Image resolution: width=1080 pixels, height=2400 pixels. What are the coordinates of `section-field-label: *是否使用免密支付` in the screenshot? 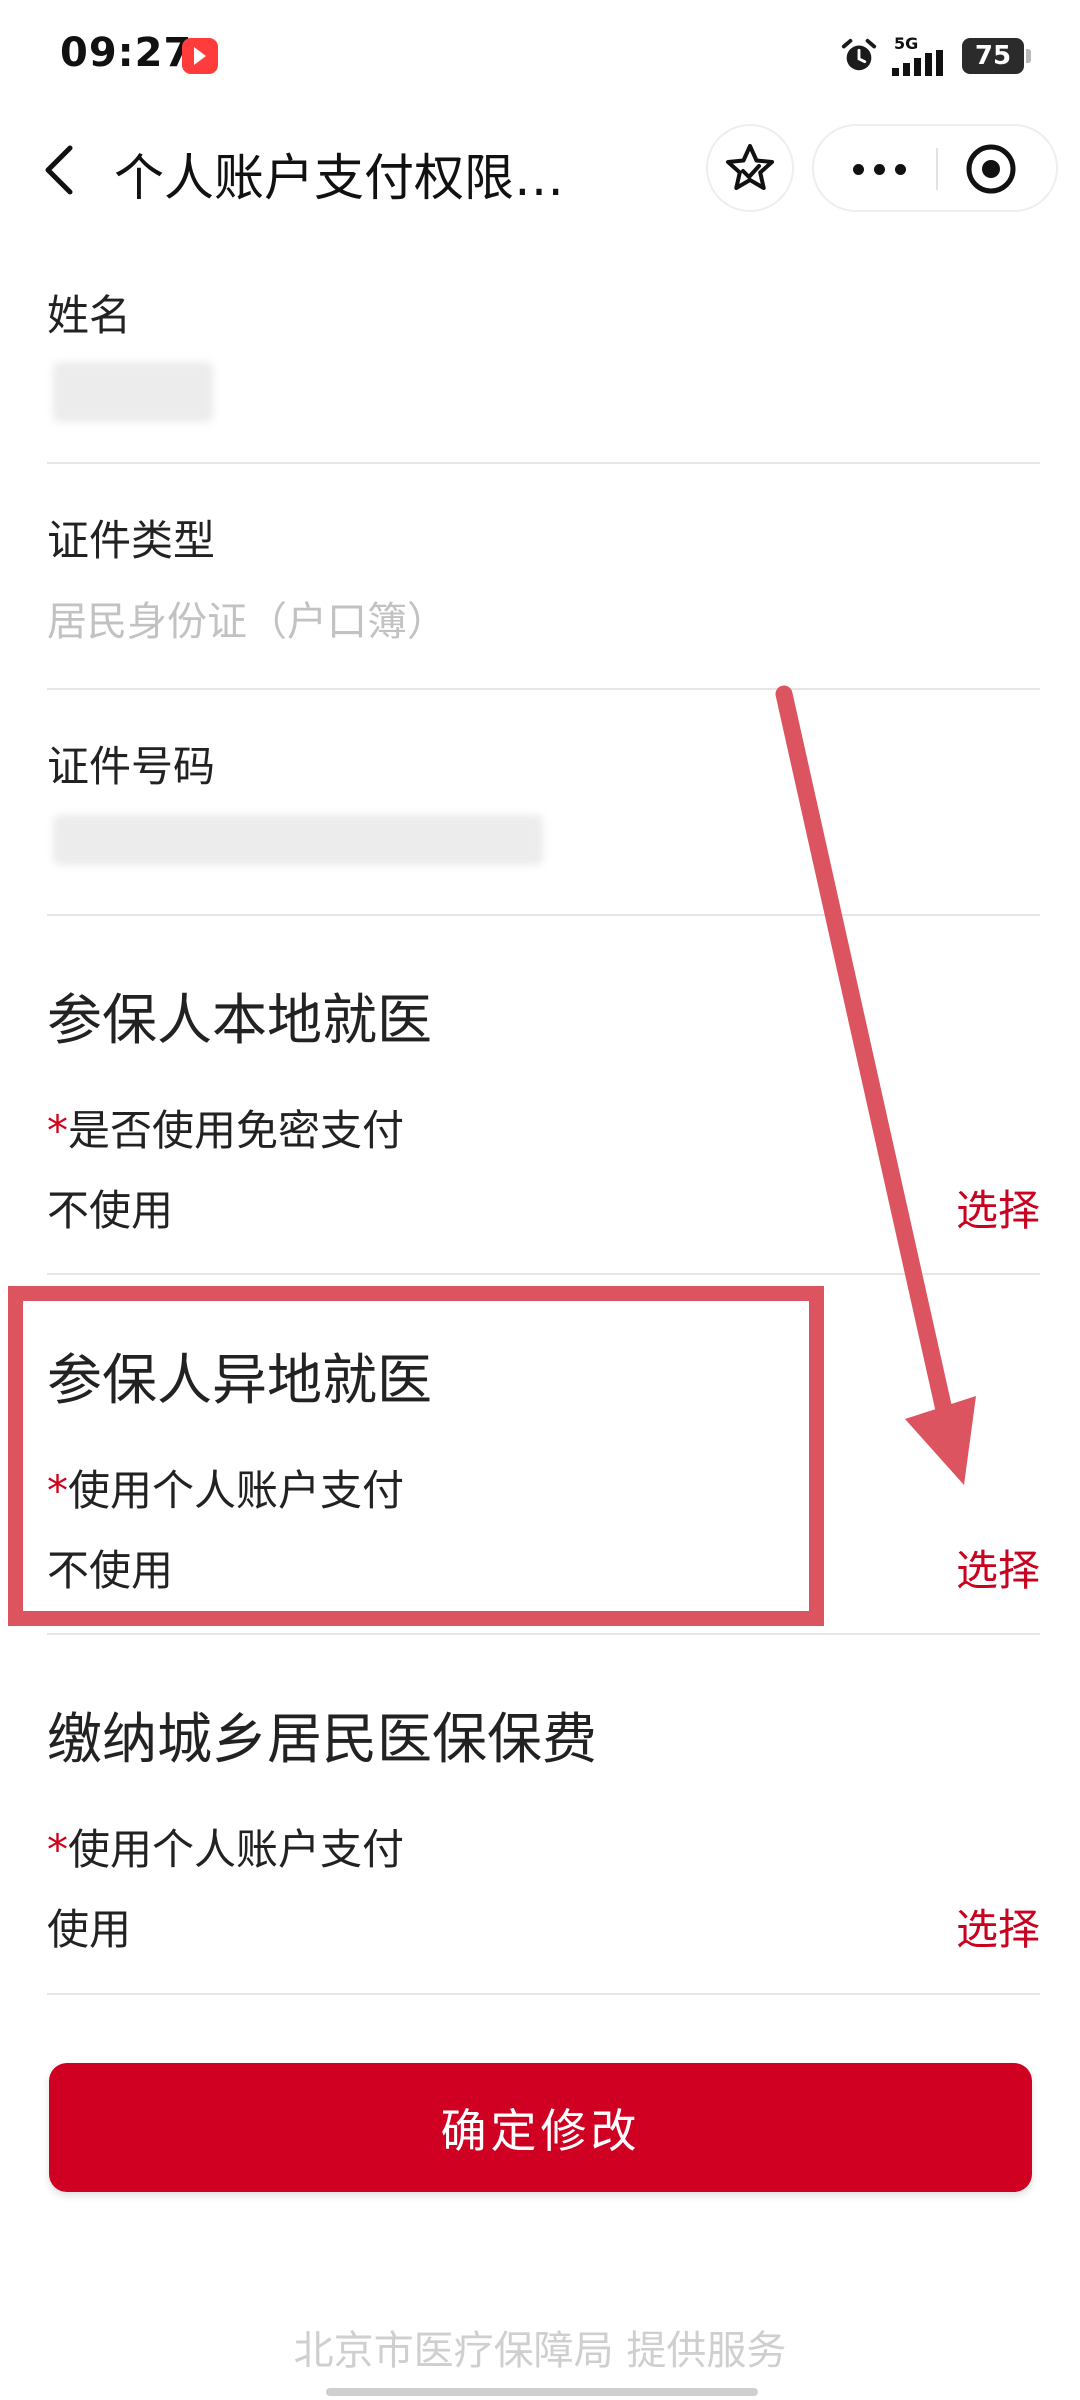 It's located at (225, 1127).